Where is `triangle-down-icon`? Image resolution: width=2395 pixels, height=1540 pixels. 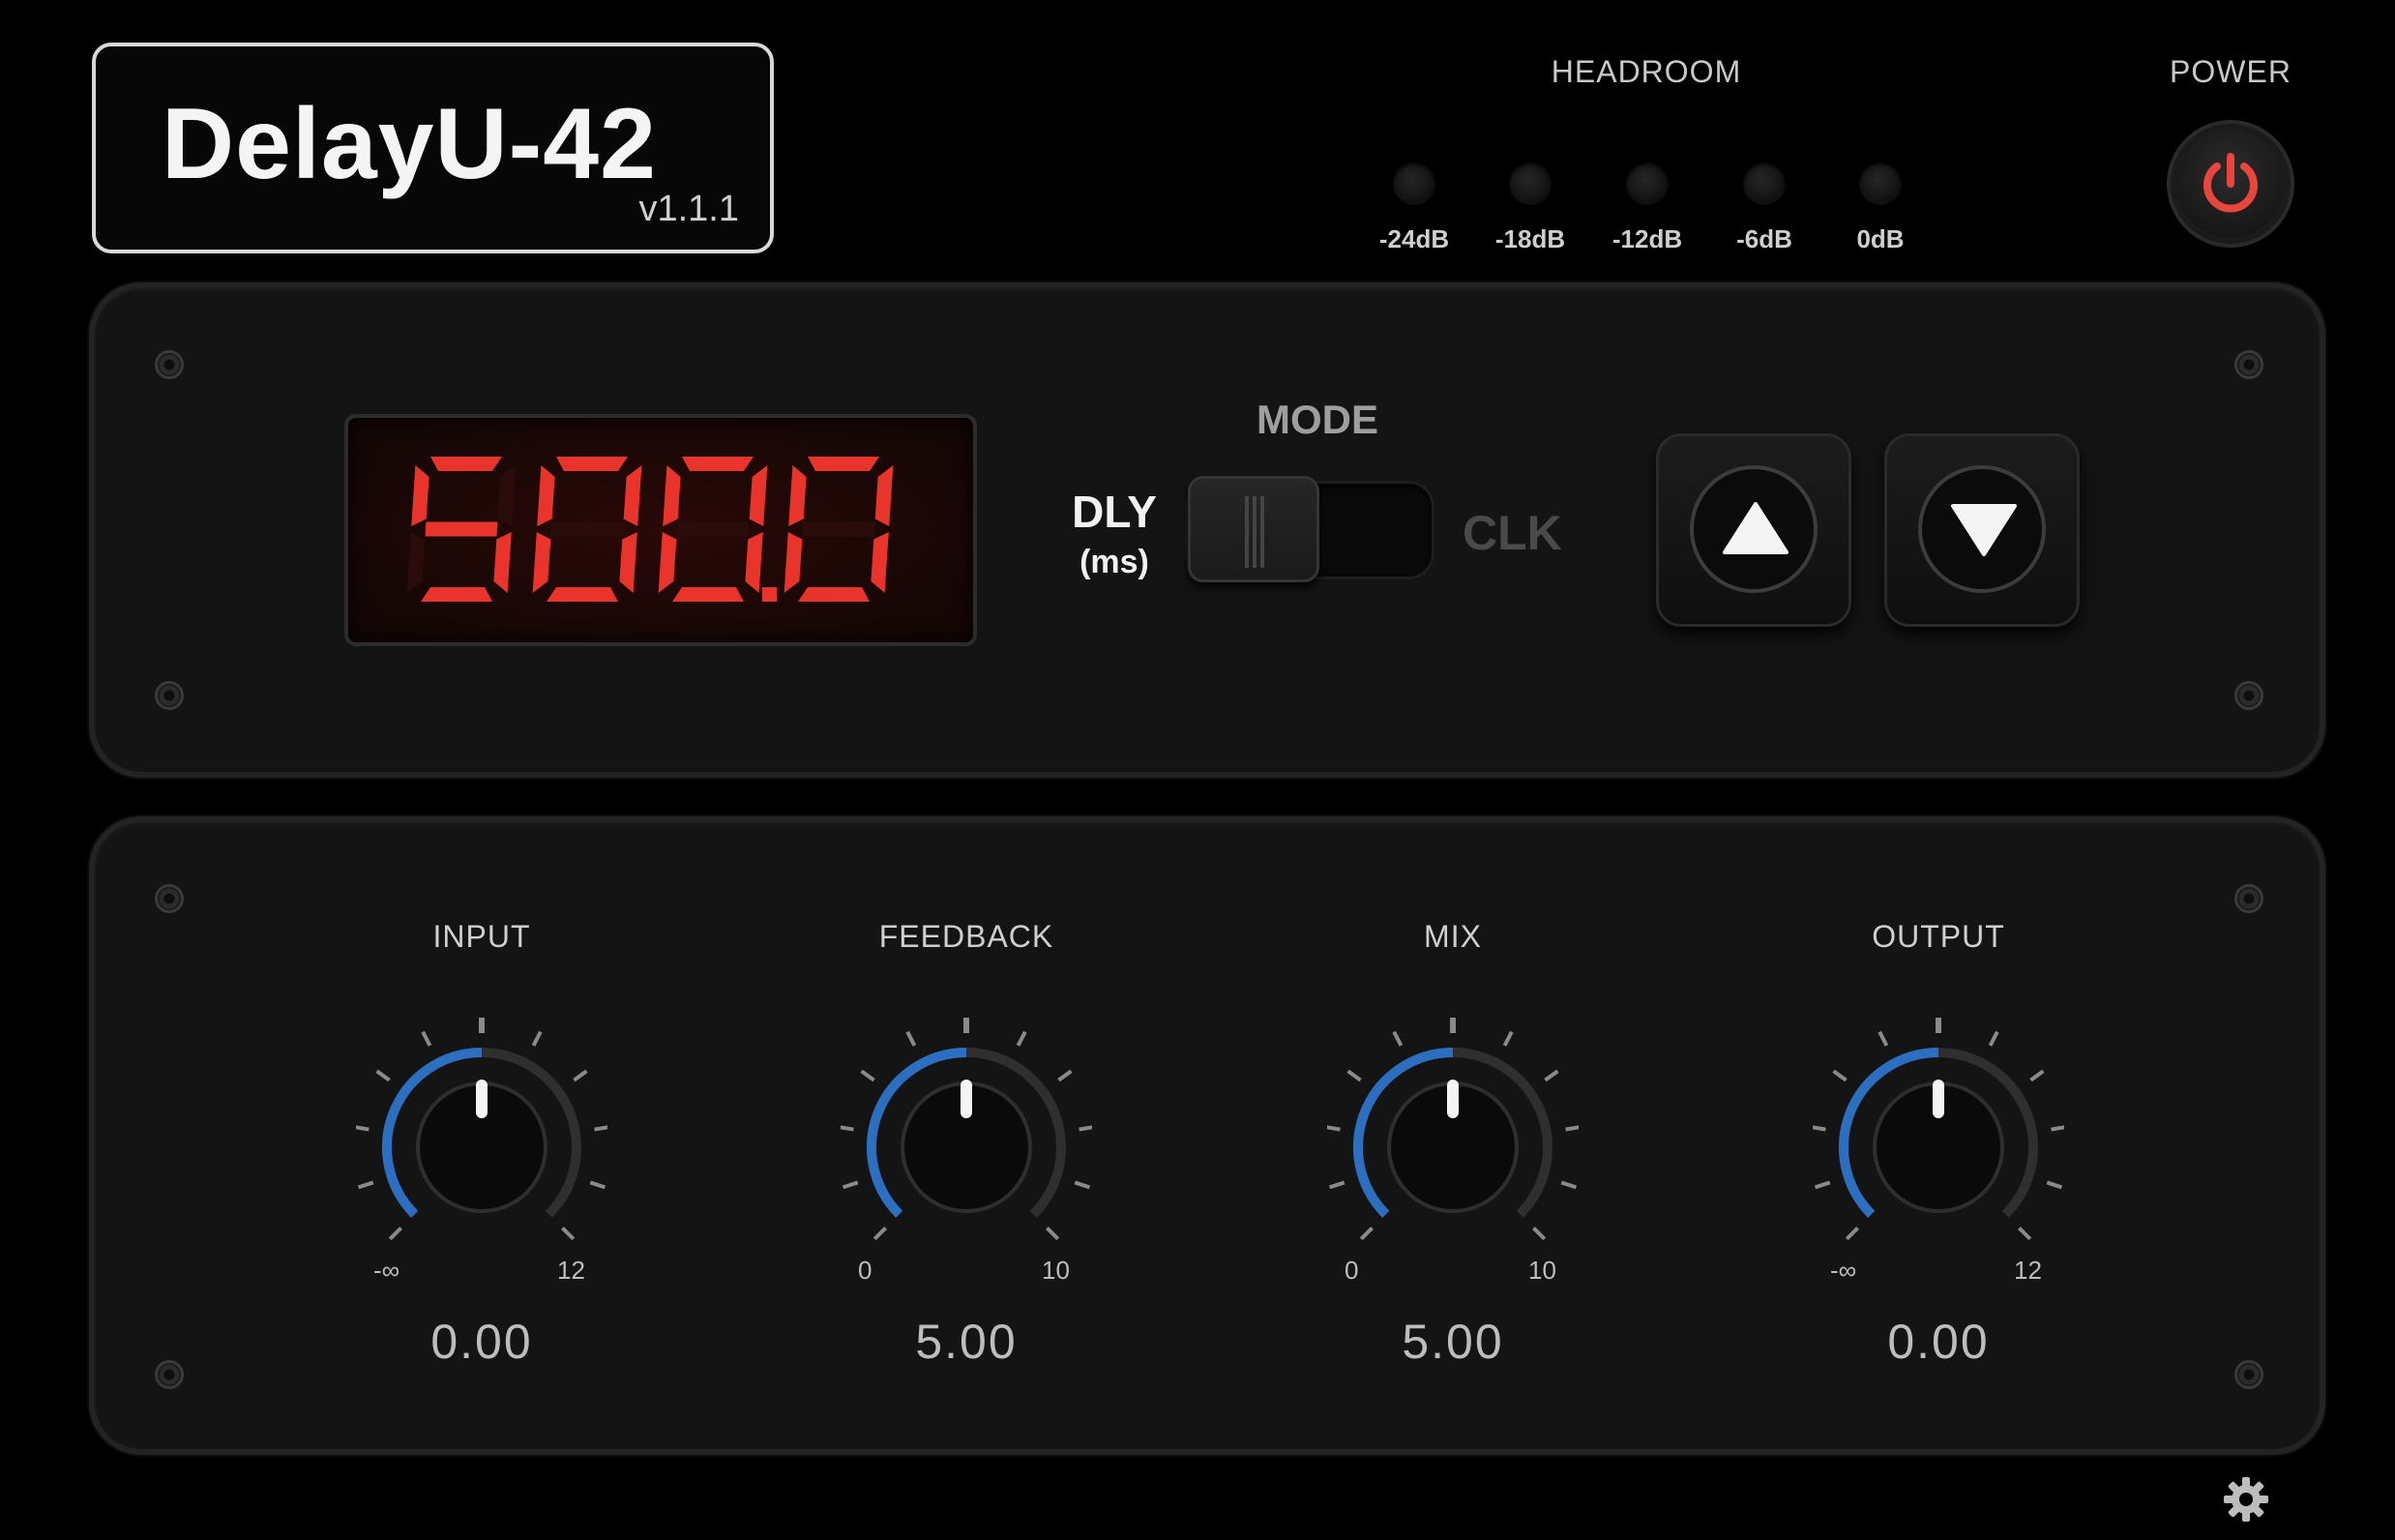 triangle-down-icon is located at coordinates (1984, 530).